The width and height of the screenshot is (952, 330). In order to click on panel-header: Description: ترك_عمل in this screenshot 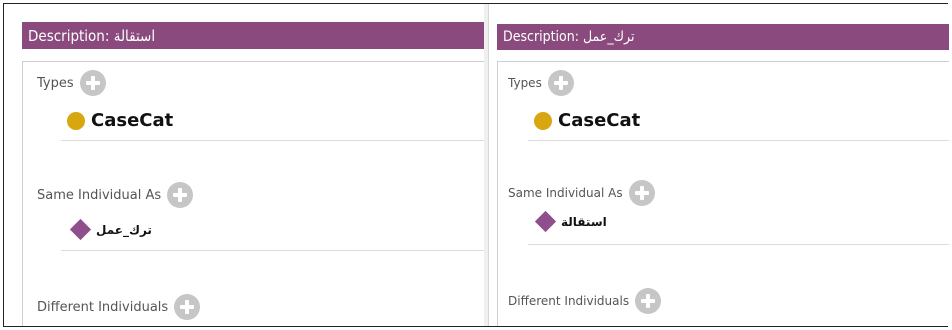, I will do `click(723, 37)`.